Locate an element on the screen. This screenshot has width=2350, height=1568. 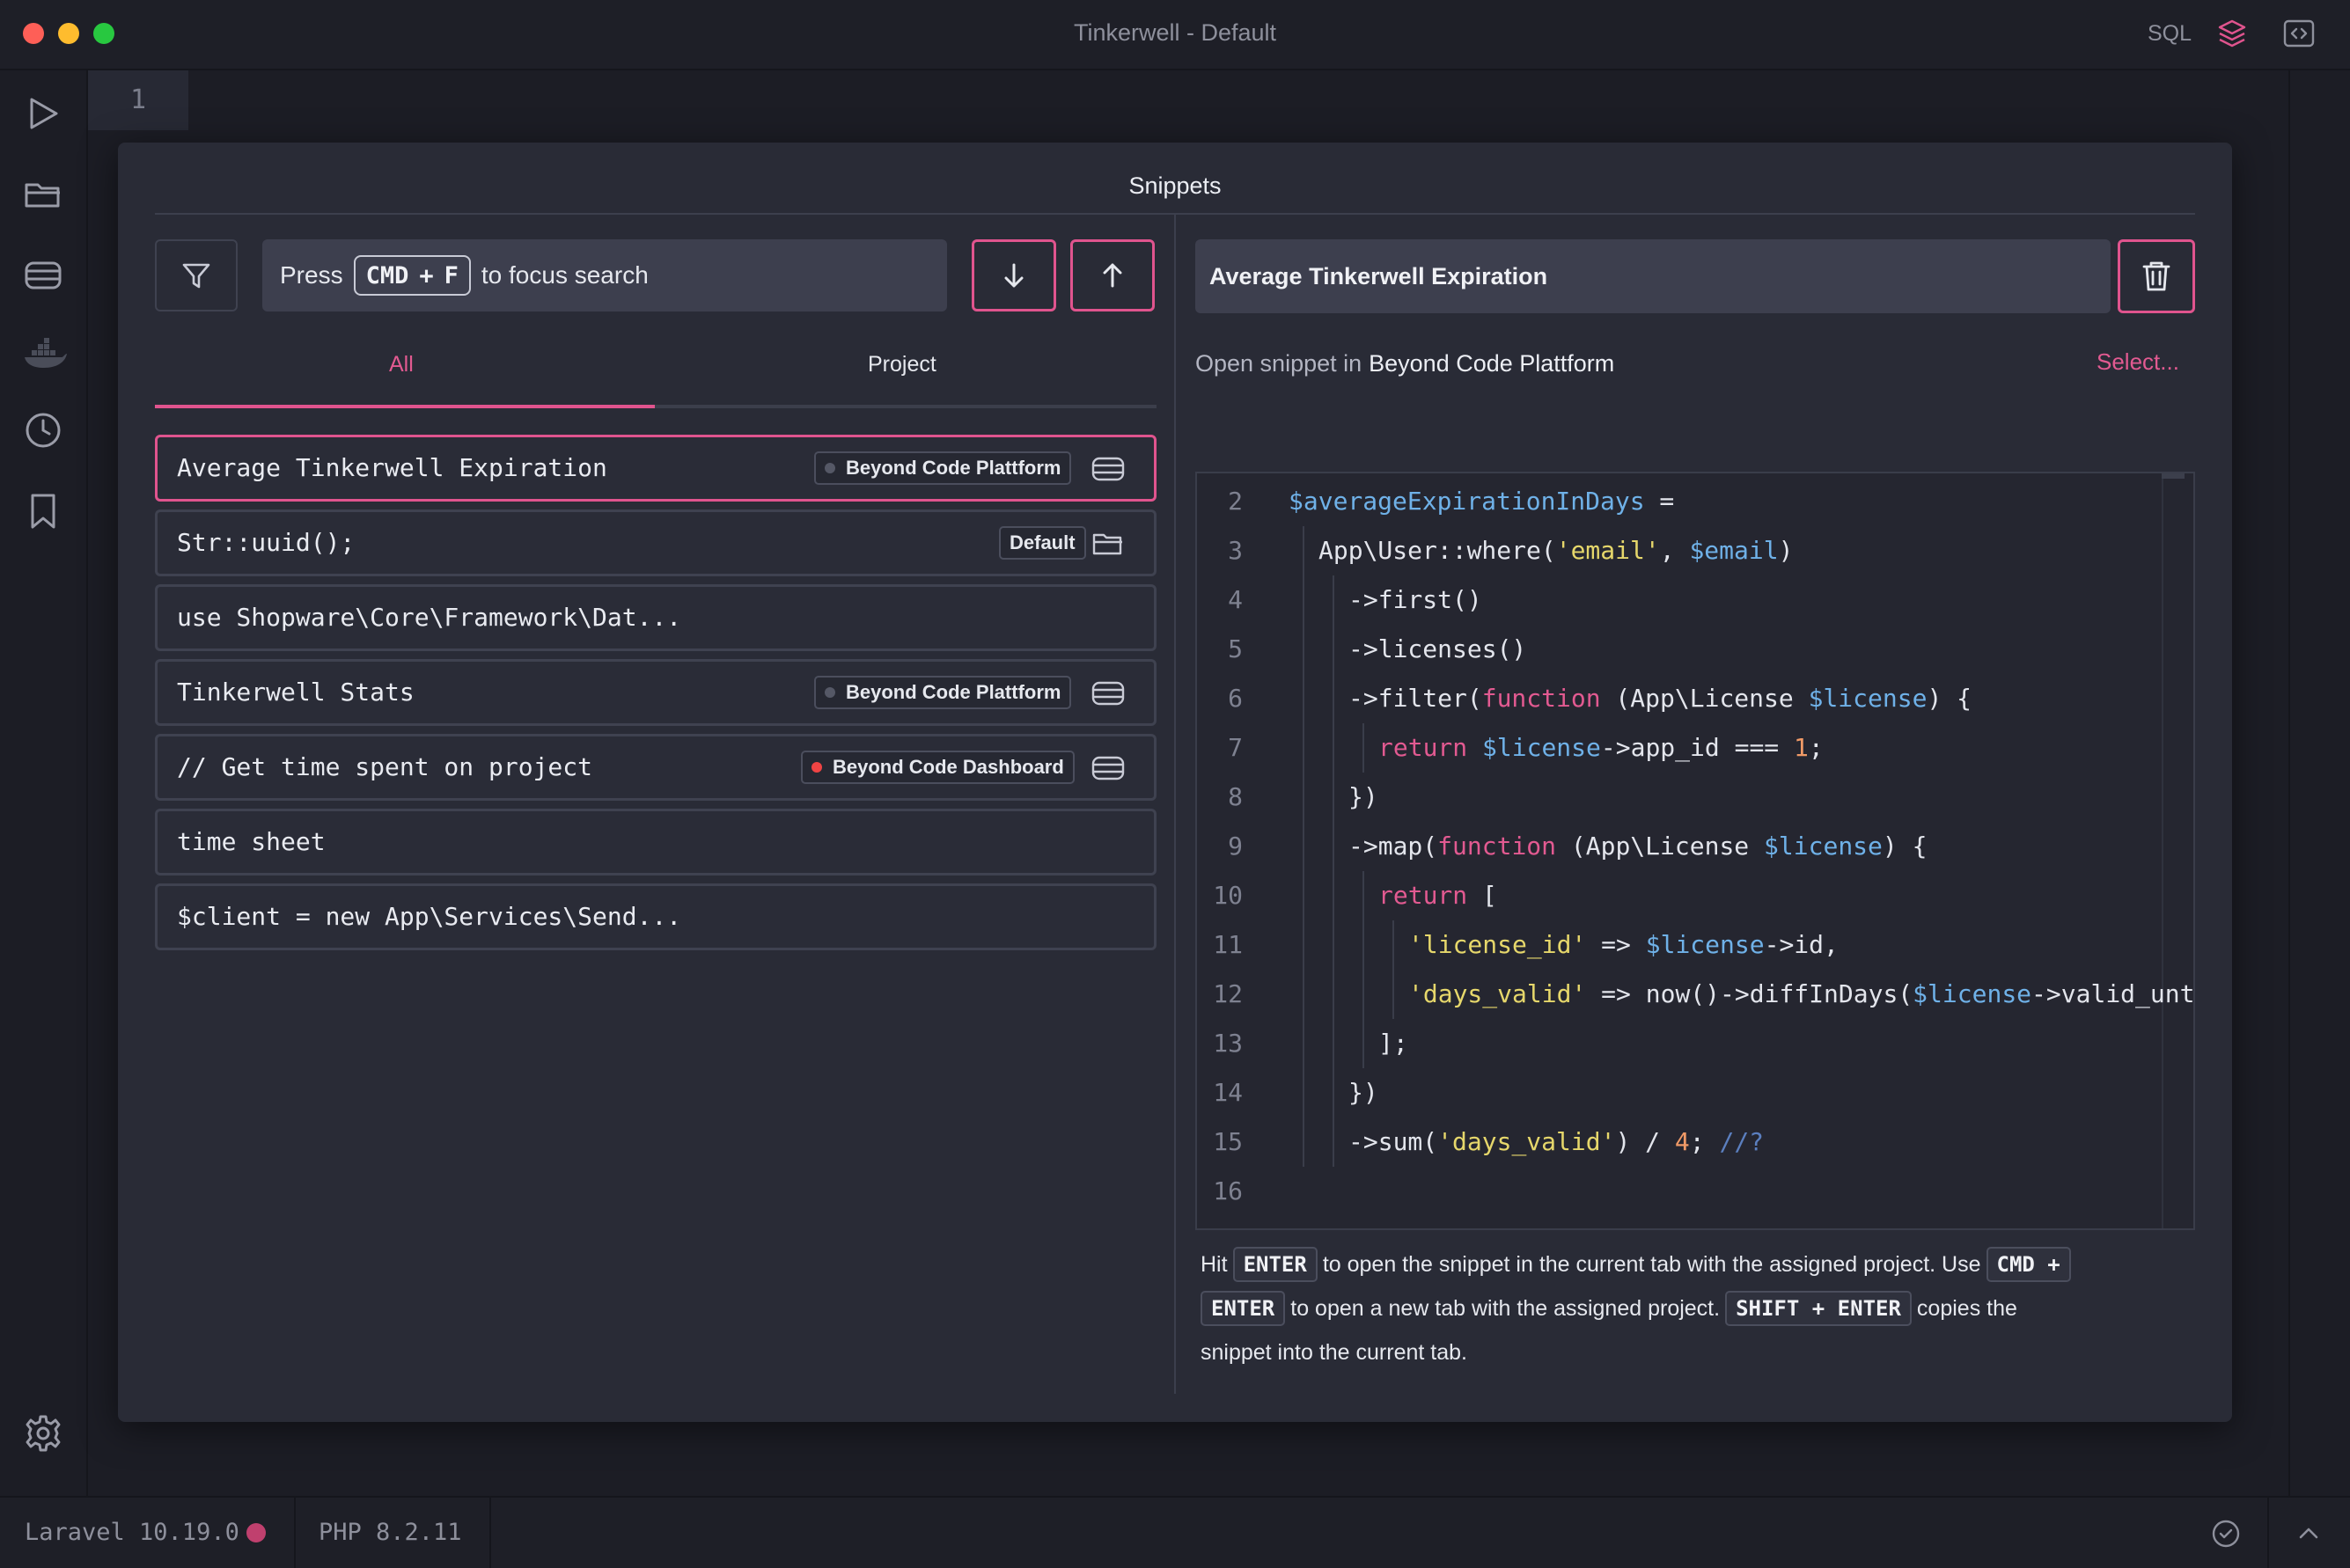
code-line: 4 ->first() is located at coordinates (1681, 600).